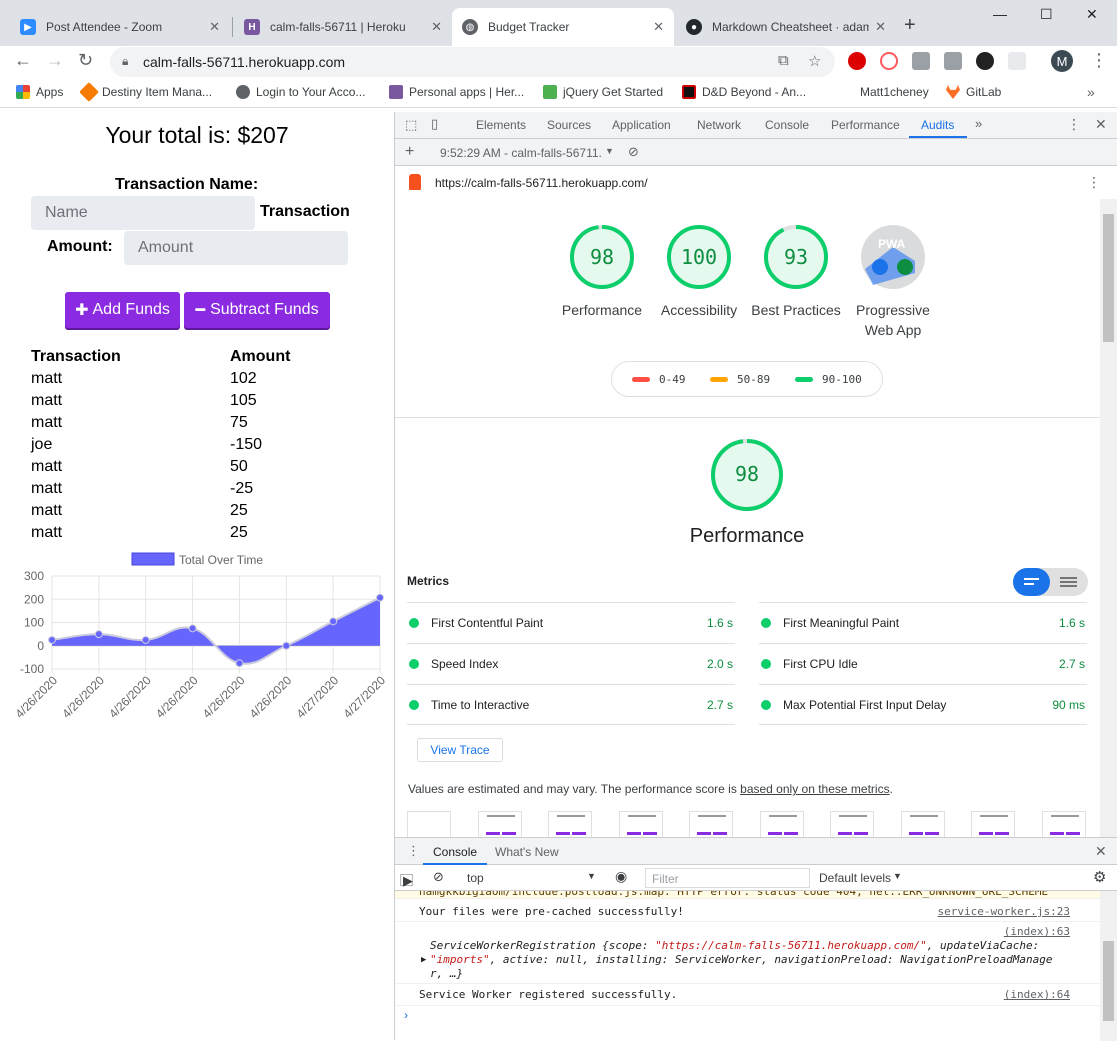  What do you see at coordinates (85, 60) in the screenshot?
I see `reload-icon: ↻` at bounding box center [85, 60].